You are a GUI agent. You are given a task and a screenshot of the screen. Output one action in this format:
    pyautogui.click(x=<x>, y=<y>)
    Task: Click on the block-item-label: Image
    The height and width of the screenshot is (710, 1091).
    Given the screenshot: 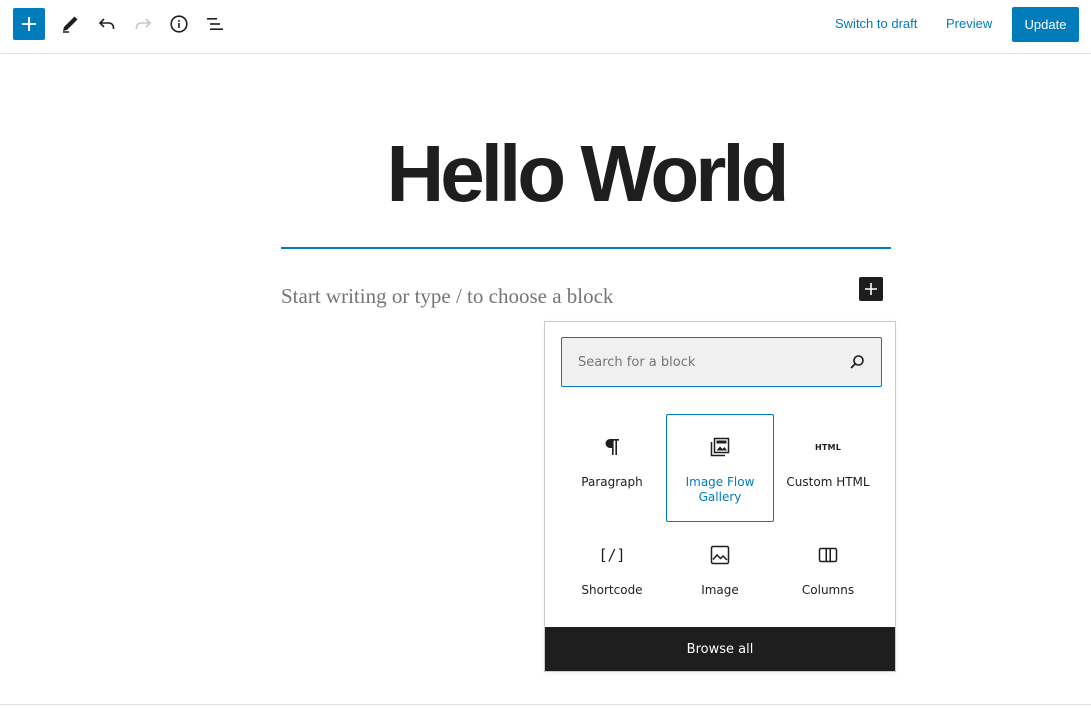 What is the action you would take?
    pyautogui.click(x=720, y=590)
    